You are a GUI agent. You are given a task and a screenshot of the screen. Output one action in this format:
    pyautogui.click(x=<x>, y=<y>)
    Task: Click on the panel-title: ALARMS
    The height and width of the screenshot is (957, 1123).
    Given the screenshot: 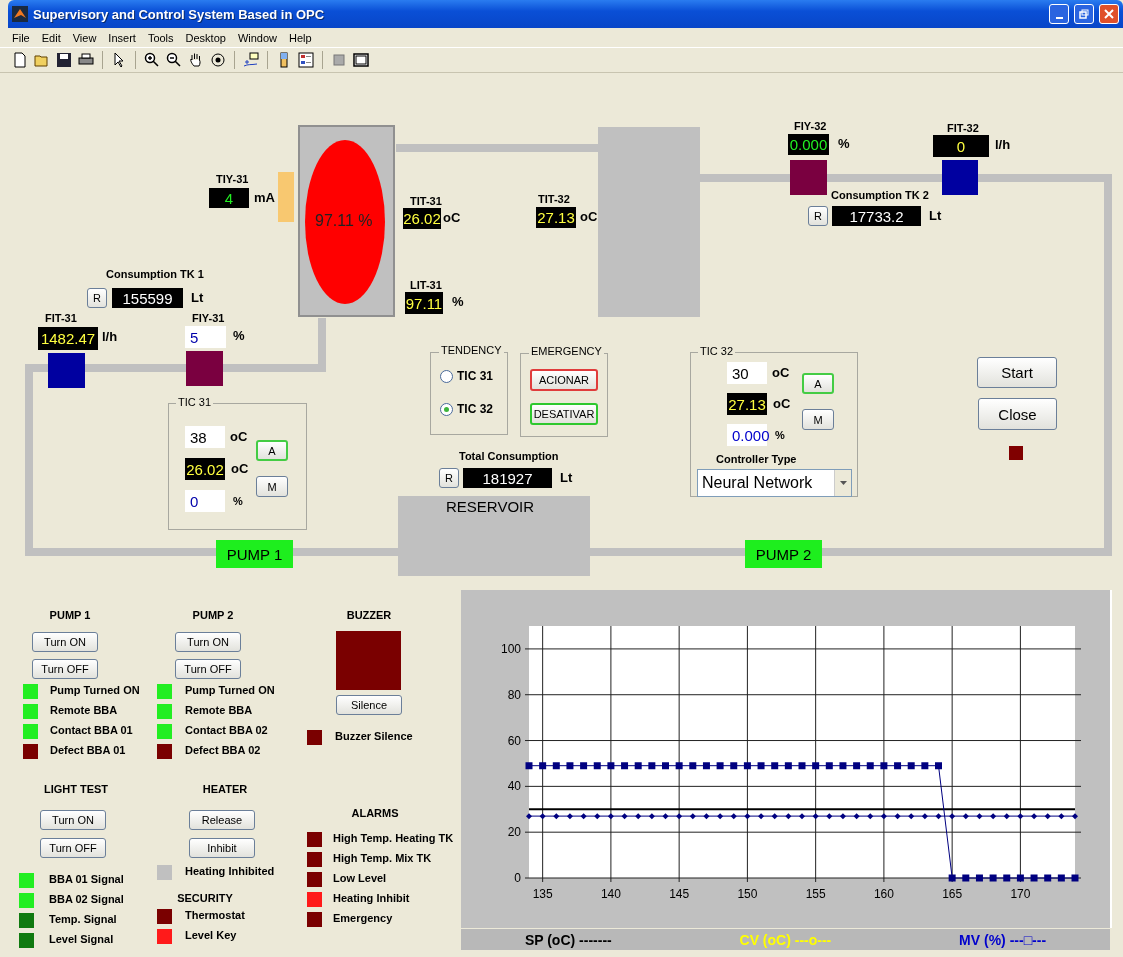 What is the action you would take?
    pyautogui.click(x=375, y=813)
    